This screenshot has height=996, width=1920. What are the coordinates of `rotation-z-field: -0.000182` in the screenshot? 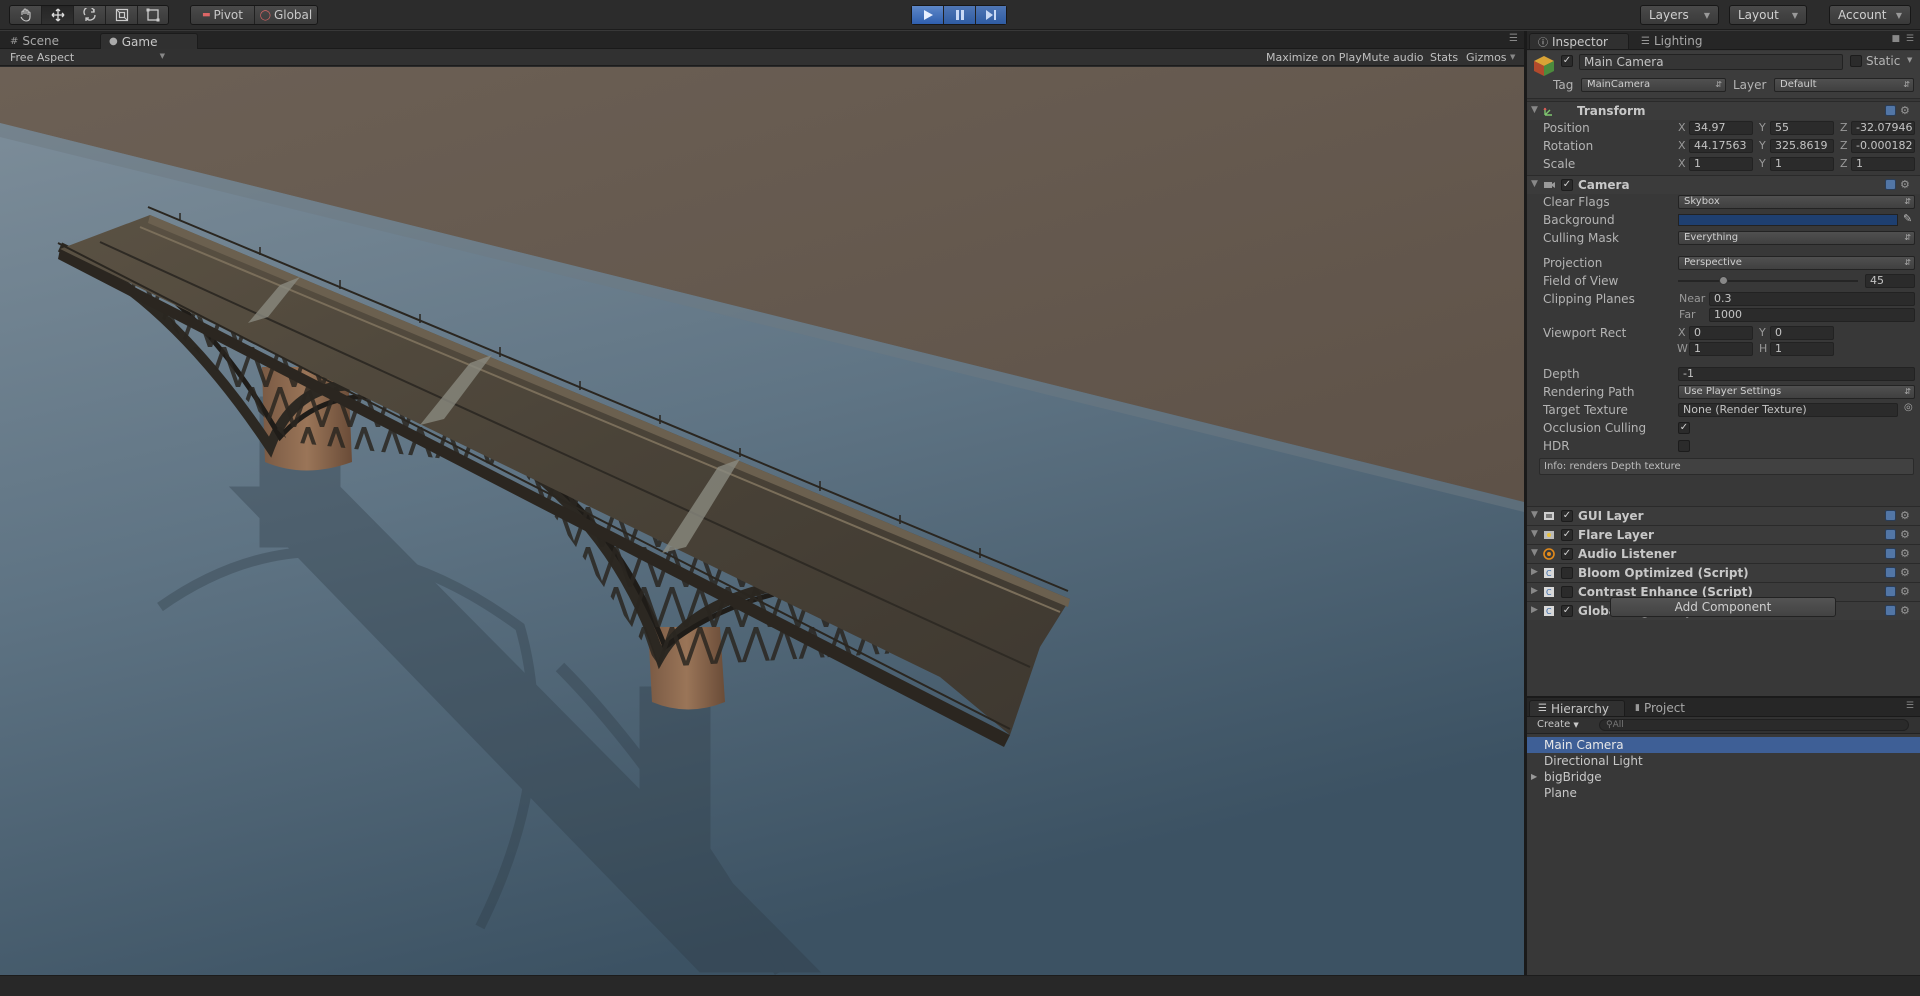 It's located at (1883, 146).